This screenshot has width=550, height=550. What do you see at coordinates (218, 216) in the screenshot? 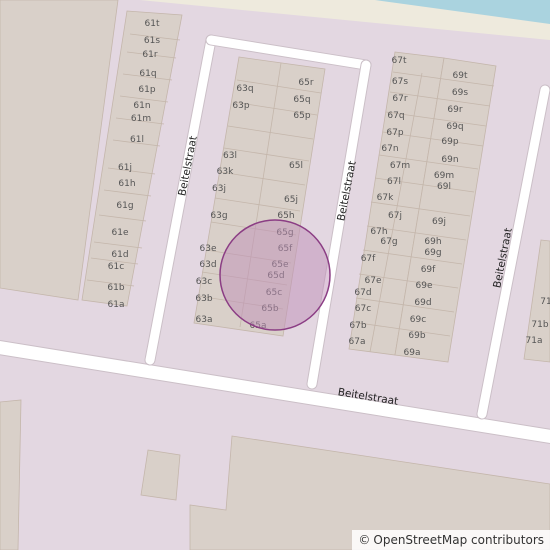
I see `house-number-label: 63g` at bounding box center [218, 216].